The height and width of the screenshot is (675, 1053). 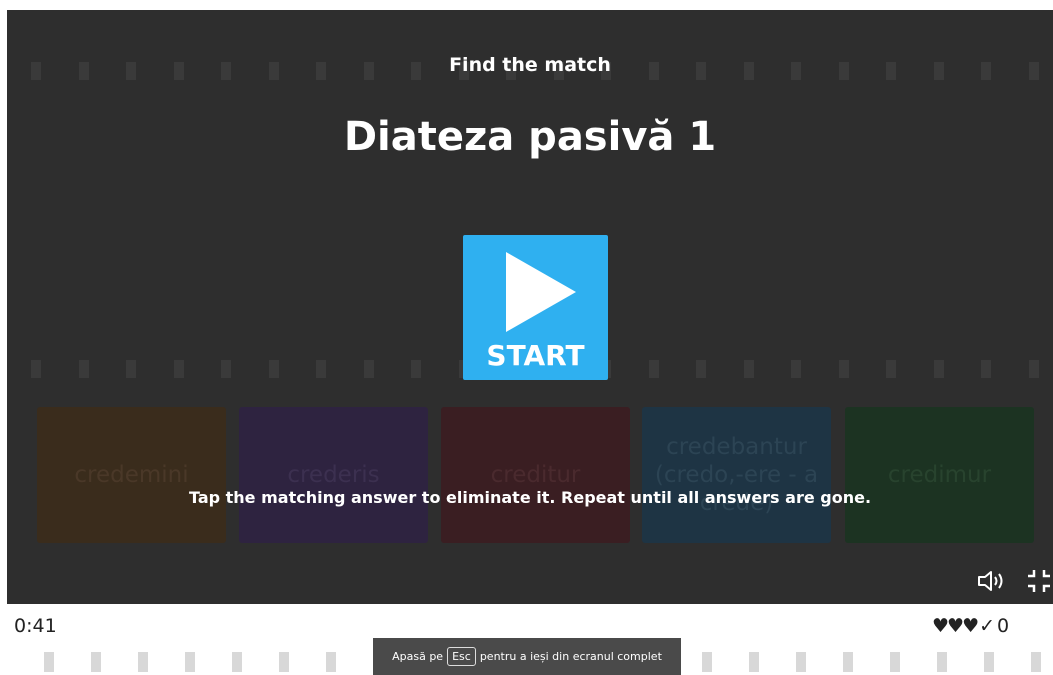 I want to click on game-title: Diateza pasivă 1, so click(x=530, y=137).